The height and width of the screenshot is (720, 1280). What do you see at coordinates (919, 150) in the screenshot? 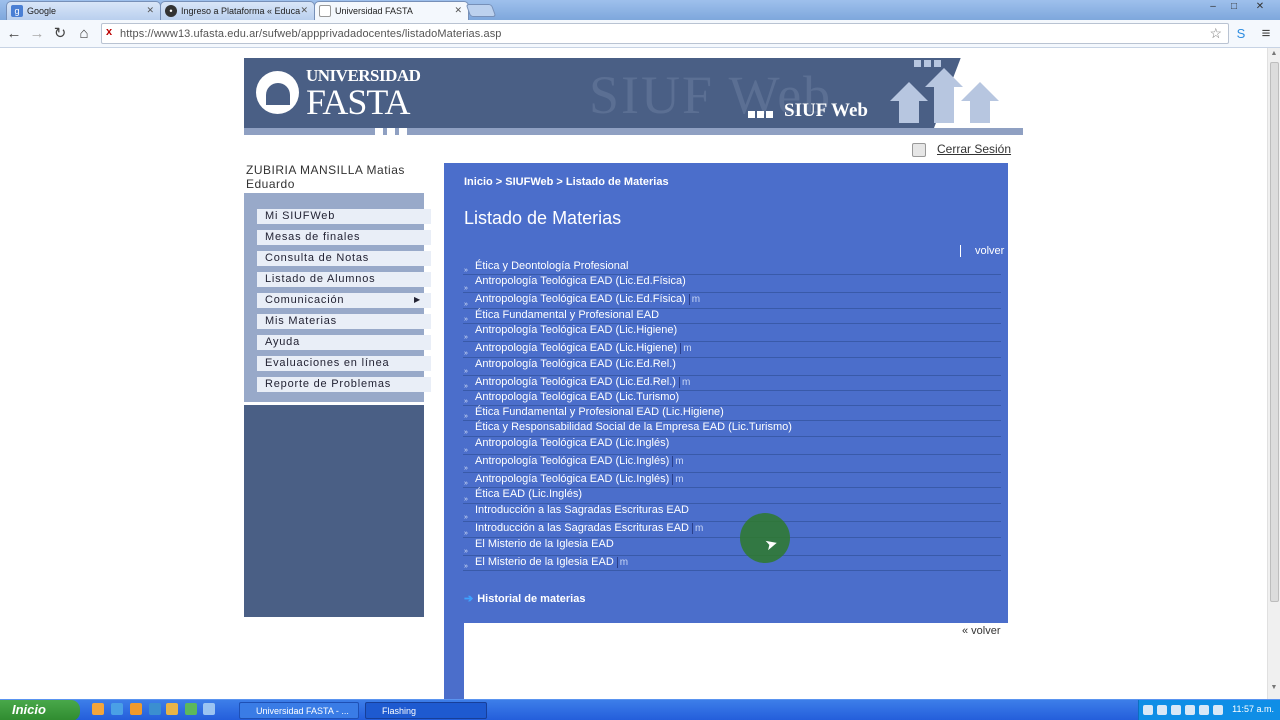
I see `lock-icon` at bounding box center [919, 150].